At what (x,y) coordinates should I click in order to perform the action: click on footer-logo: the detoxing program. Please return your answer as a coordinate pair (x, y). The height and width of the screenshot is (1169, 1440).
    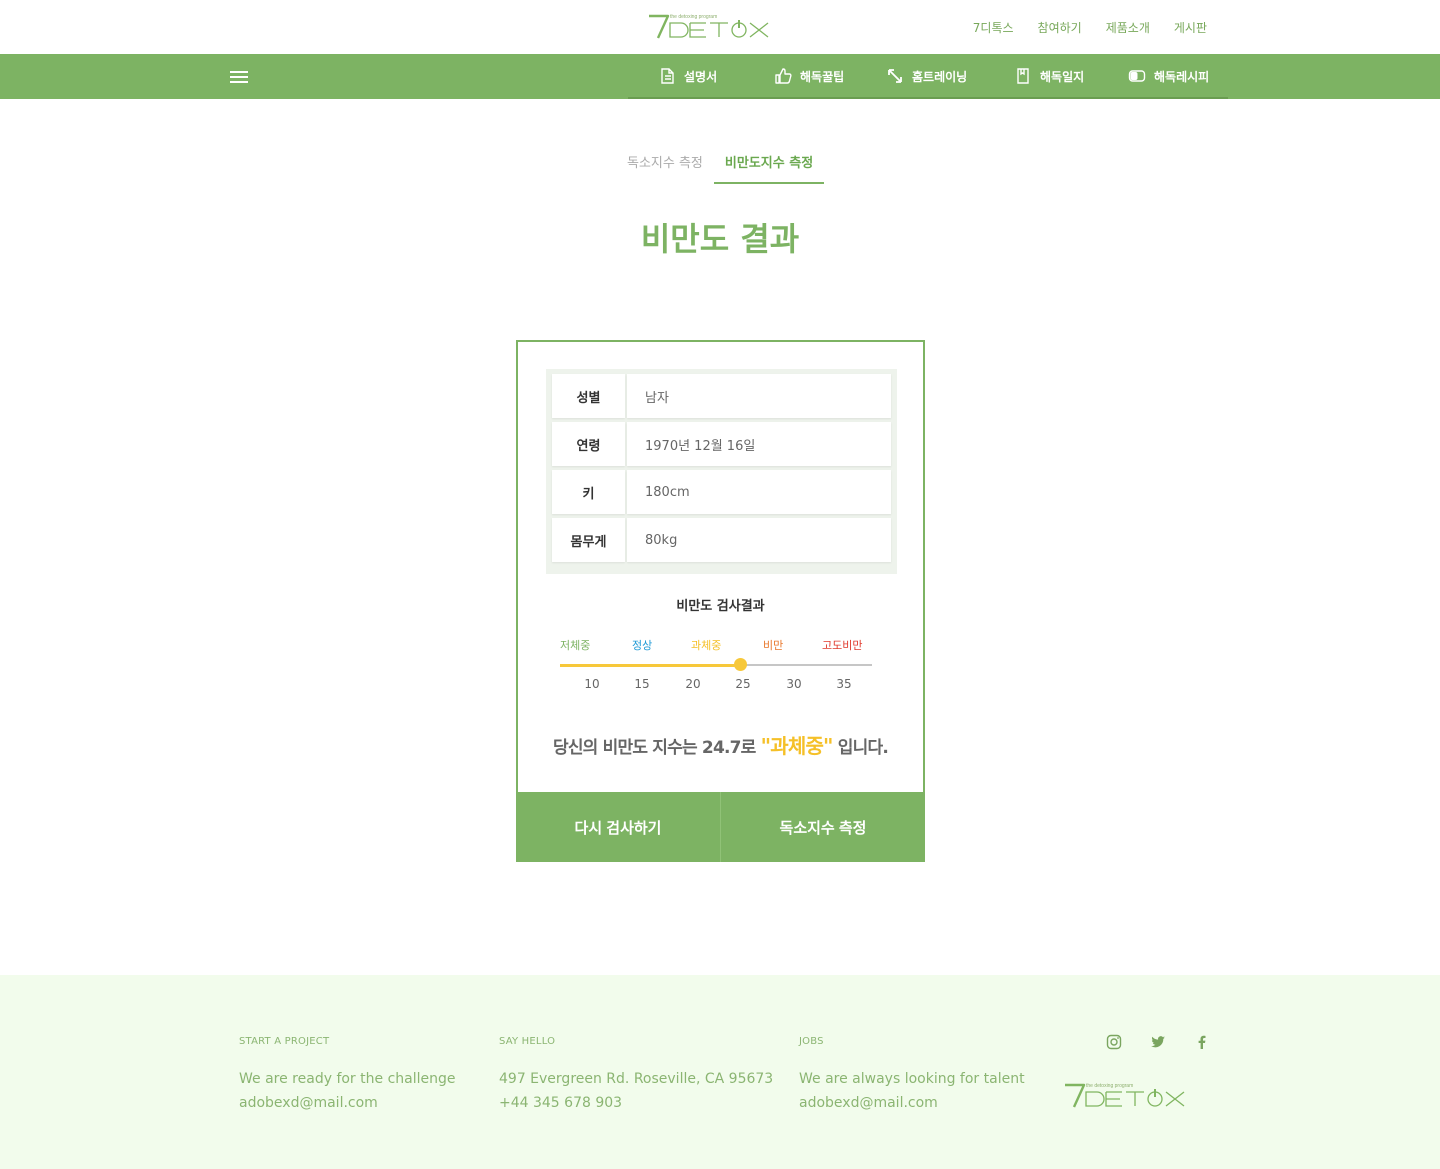
    Looking at the image, I should click on (1135, 1096).